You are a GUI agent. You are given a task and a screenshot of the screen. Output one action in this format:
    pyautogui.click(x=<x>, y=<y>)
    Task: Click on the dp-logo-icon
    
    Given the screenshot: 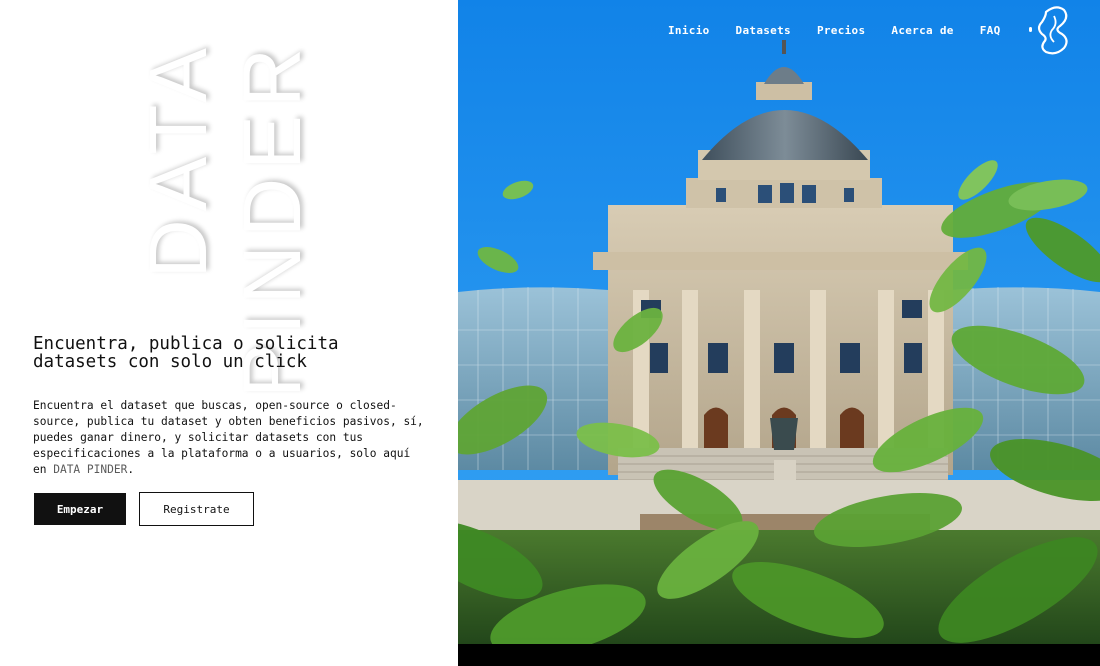 What is the action you would take?
    pyautogui.click(x=1055, y=31)
    